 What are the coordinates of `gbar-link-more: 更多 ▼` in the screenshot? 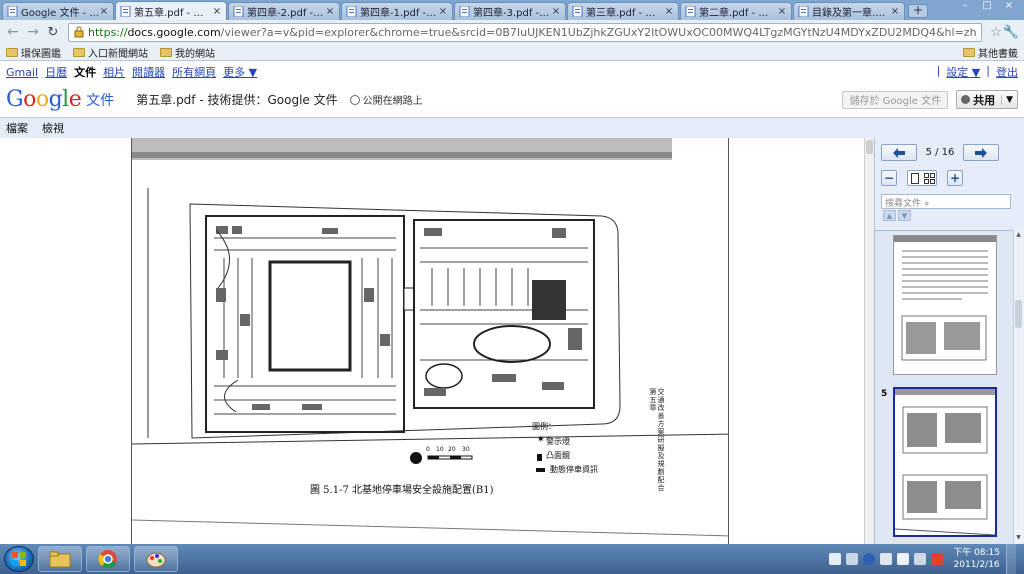 It's located at (240, 72).